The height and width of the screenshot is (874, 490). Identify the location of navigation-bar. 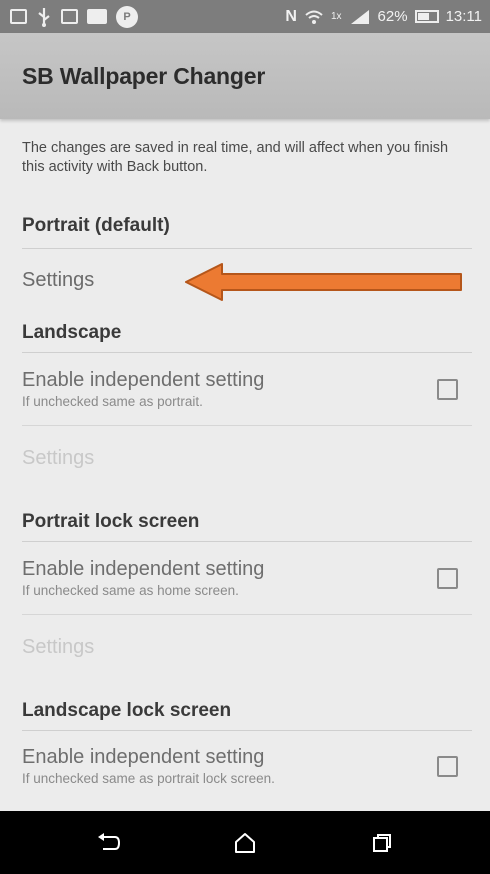
(245, 842).